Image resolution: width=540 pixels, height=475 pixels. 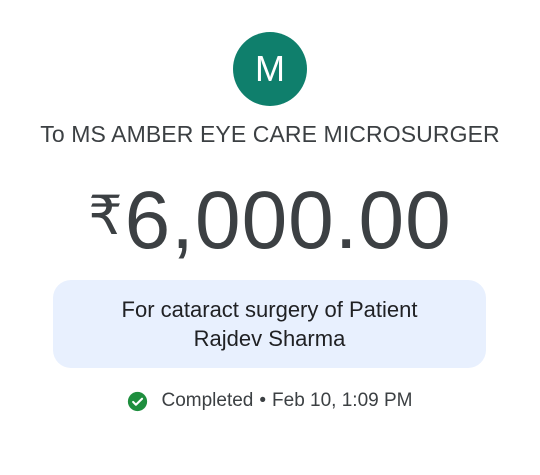 What do you see at coordinates (288, 220) in the screenshot?
I see `amount-value: 6,000.00` at bounding box center [288, 220].